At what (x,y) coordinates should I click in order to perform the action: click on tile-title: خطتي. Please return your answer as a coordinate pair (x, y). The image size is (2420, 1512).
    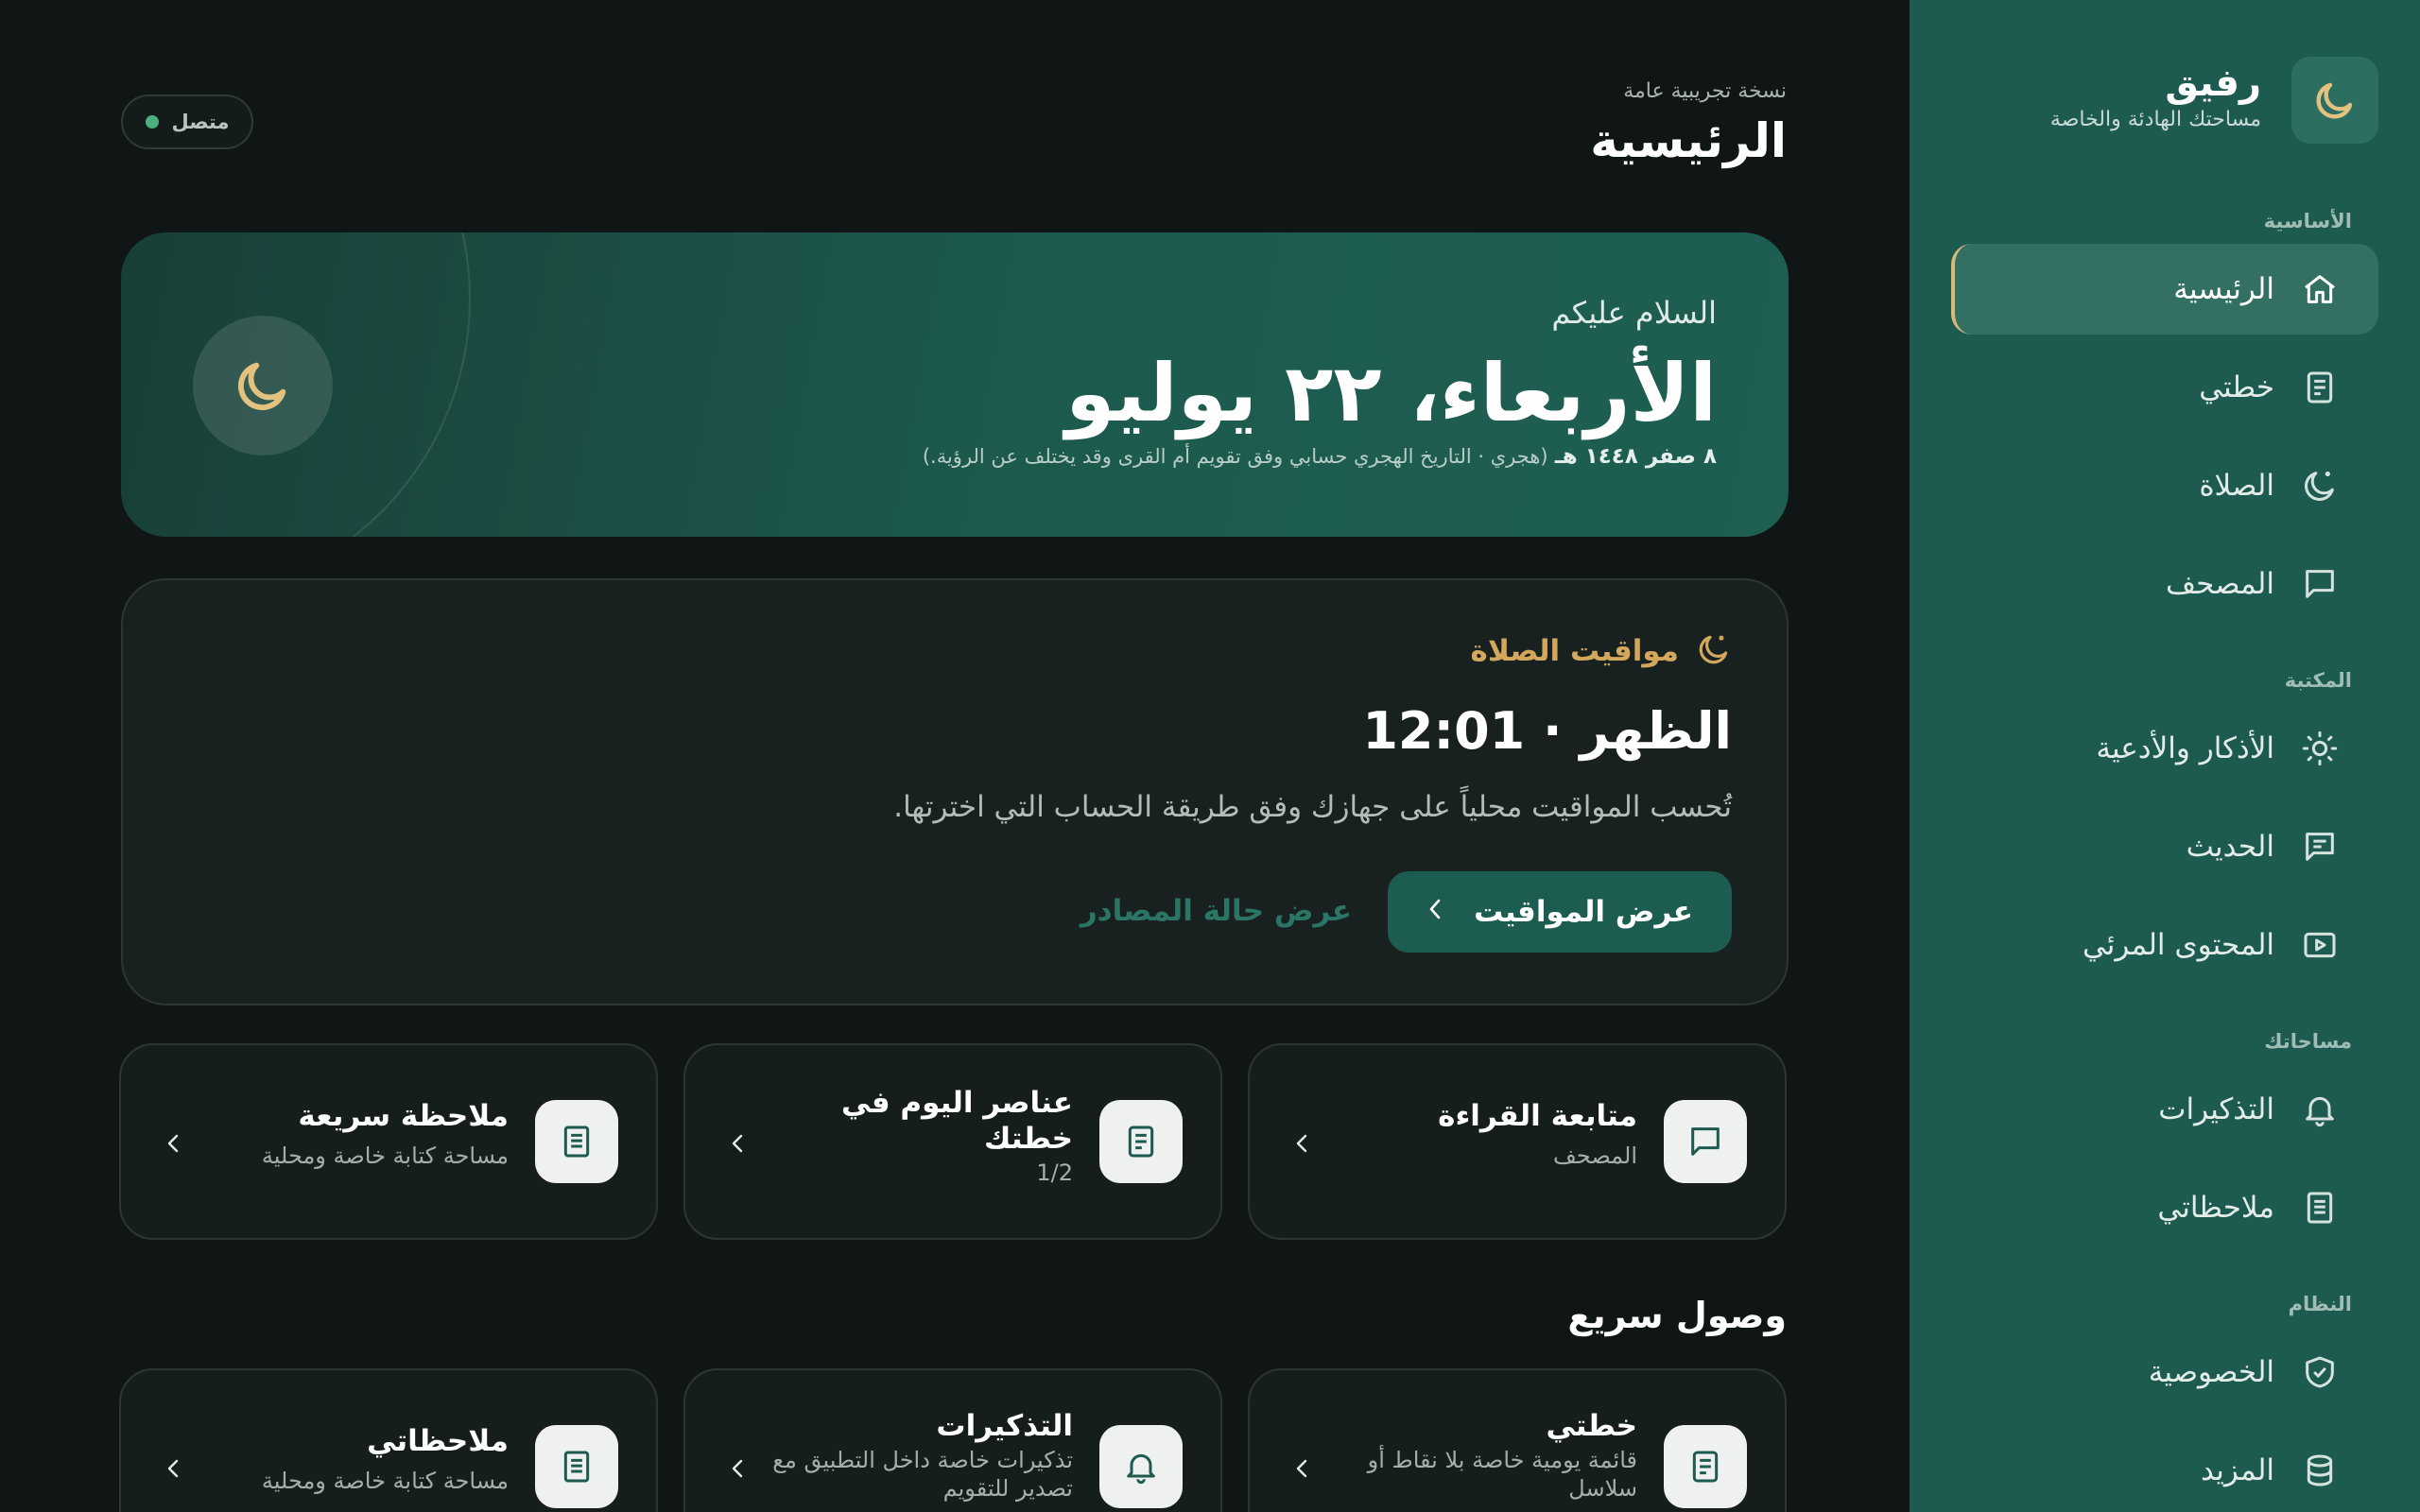
    Looking at the image, I should click on (1591, 1426).